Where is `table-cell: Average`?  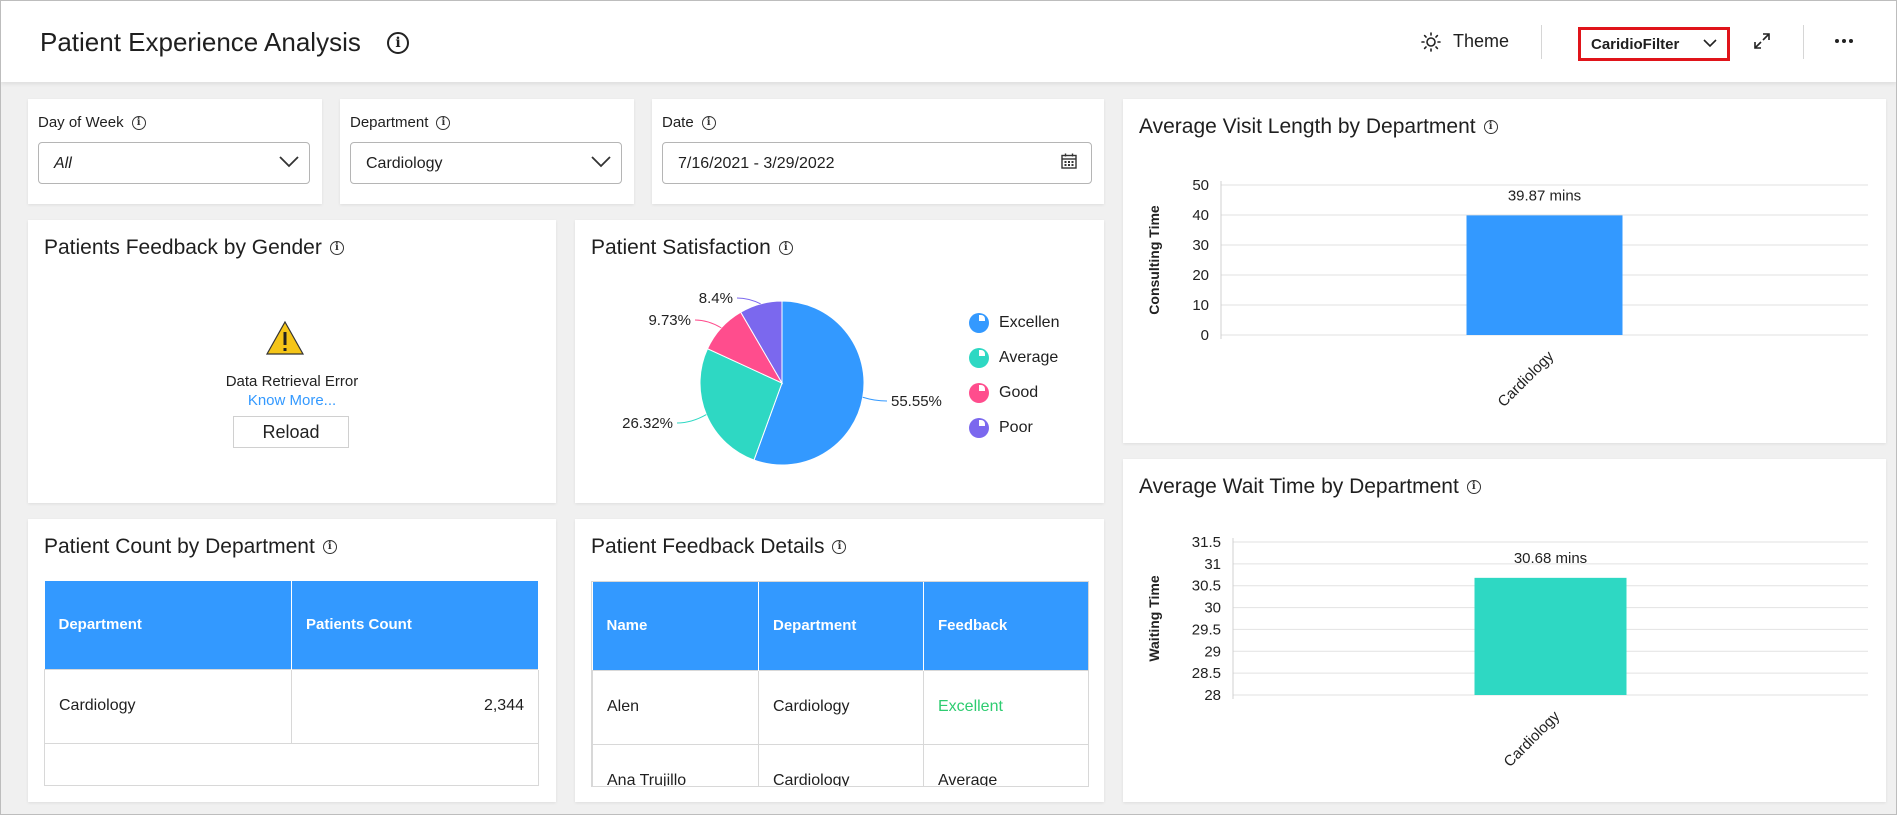
table-cell: Average is located at coordinates (1005, 764).